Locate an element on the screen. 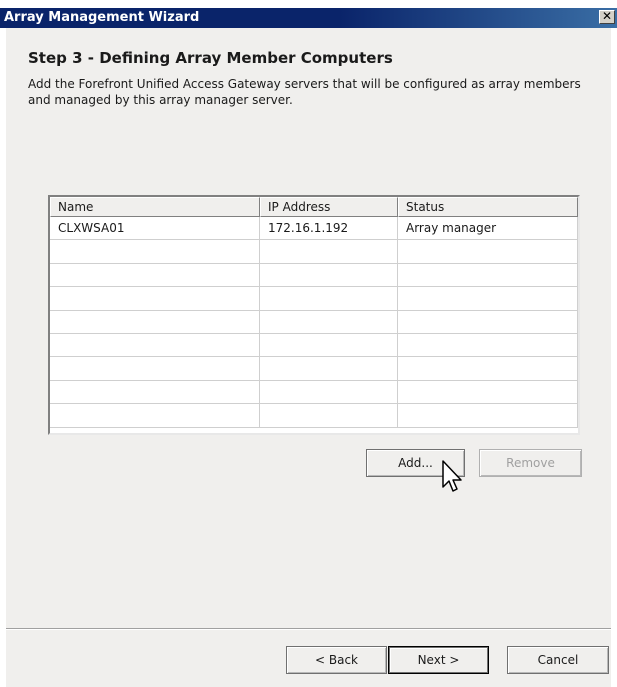 This screenshot has width=617, height=687. window-title: Array Management Wizard is located at coordinates (102, 17).